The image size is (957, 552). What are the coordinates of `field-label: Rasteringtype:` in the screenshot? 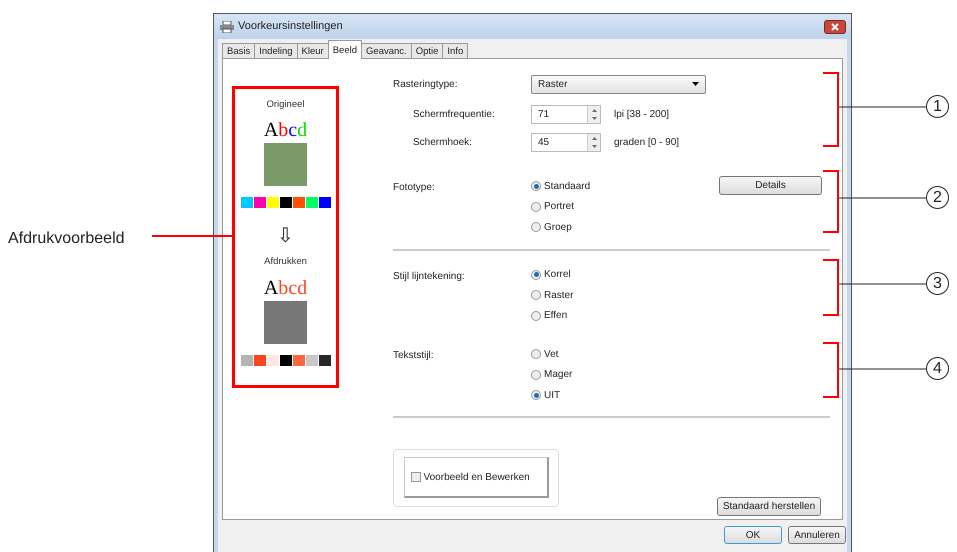 It's located at (425, 85).